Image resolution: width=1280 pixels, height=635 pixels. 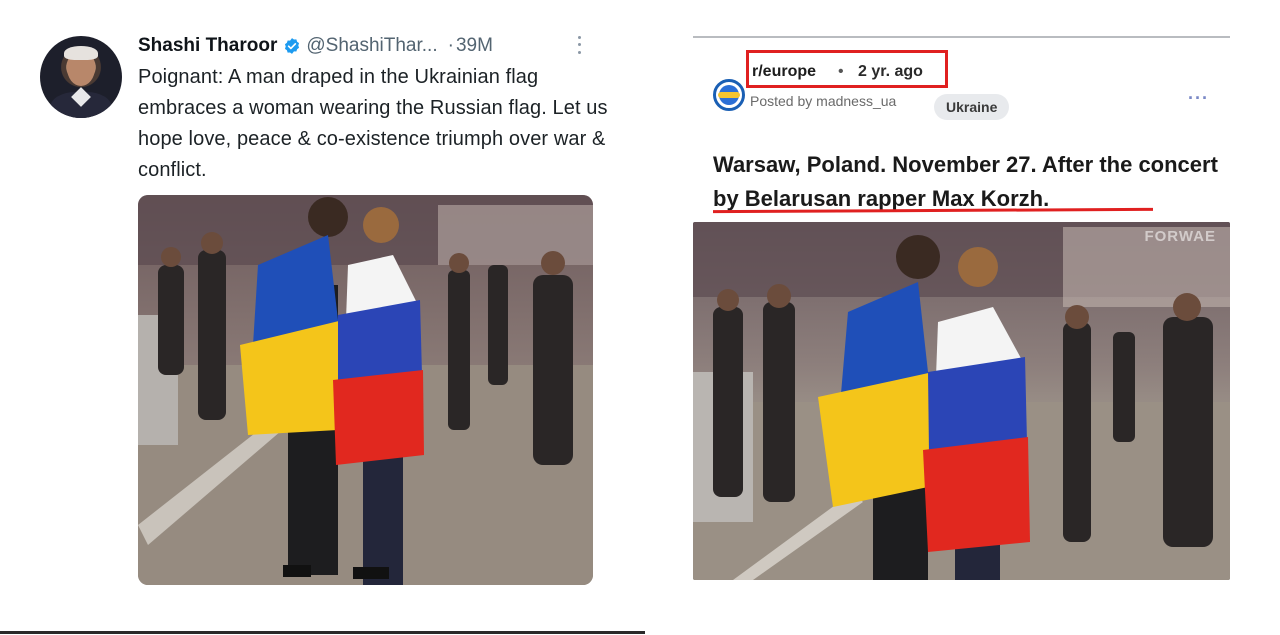 What do you see at coordinates (81, 77) in the screenshot?
I see `author-avatar` at bounding box center [81, 77].